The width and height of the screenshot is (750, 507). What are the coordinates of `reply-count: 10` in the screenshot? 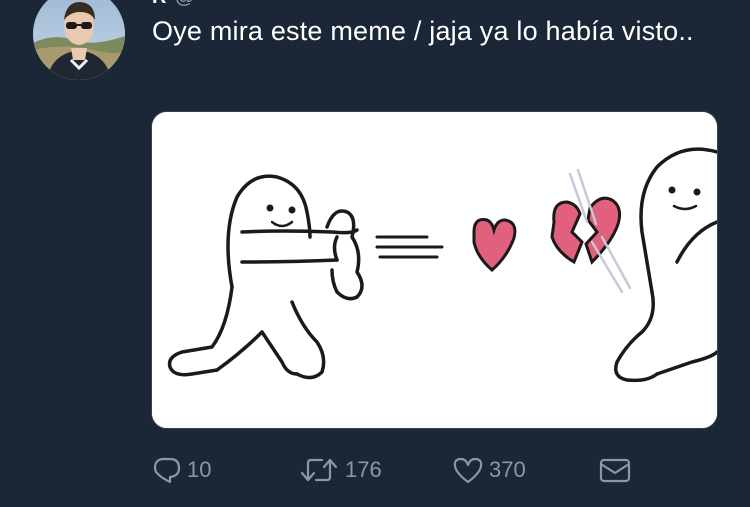 It's located at (199, 469).